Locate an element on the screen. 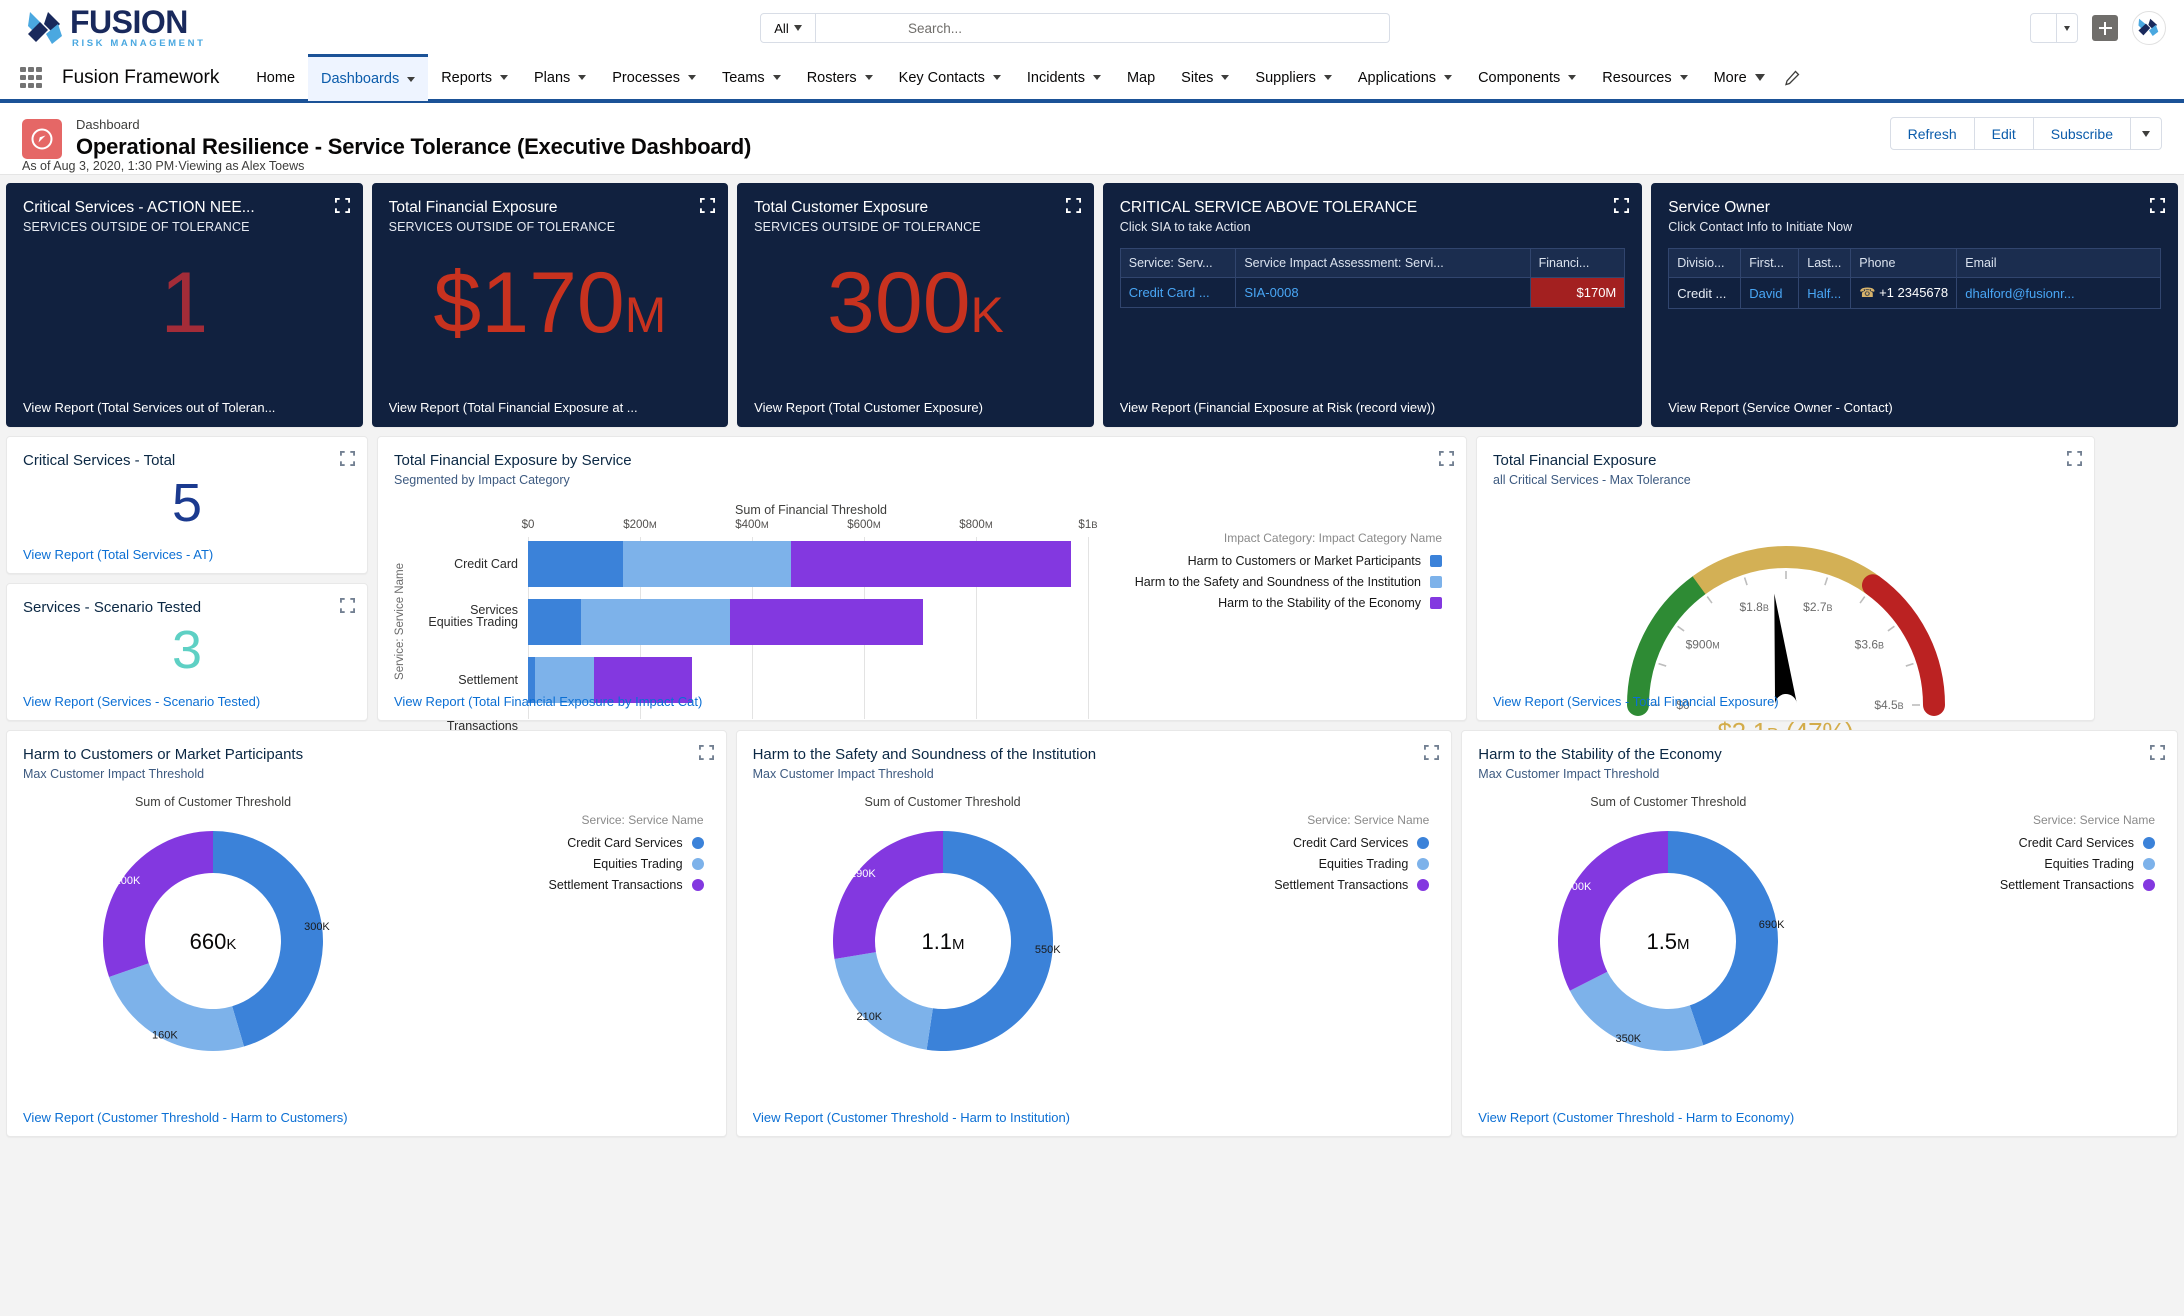  donut-center-value: 1.5 is located at coordinates (1662, 941).